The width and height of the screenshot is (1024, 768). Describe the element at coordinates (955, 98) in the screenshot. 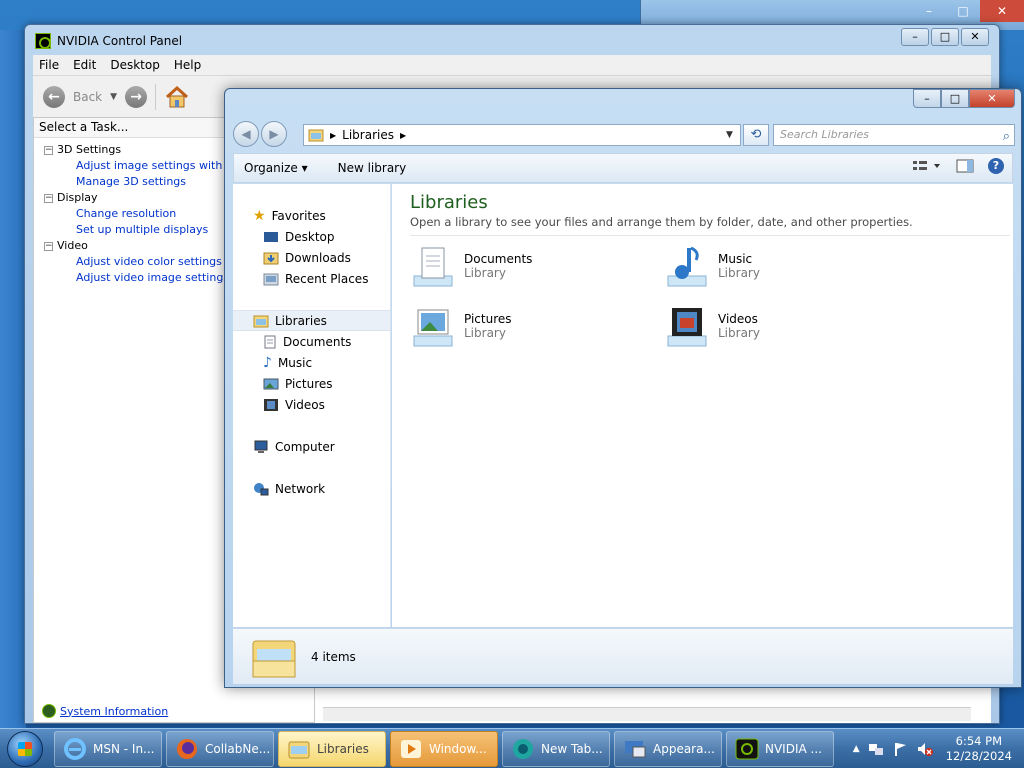

I see `explorer-maximize-button: □` at that location.